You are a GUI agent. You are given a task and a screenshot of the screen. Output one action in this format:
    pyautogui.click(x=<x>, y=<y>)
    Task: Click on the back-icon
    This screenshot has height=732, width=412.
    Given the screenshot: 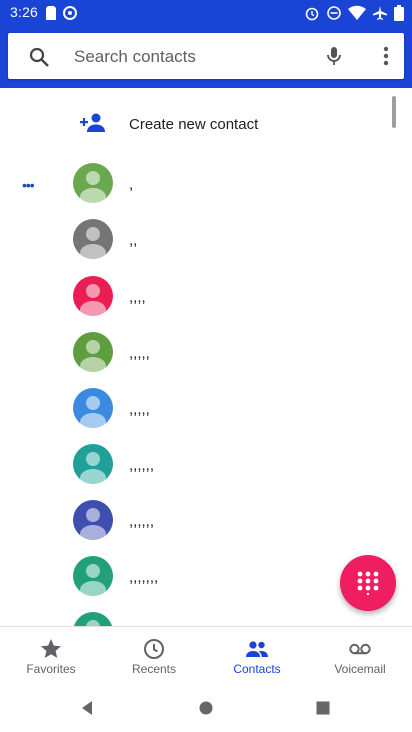 What is the action you would take?
    pyautogui.click(x=88, y=708)
    